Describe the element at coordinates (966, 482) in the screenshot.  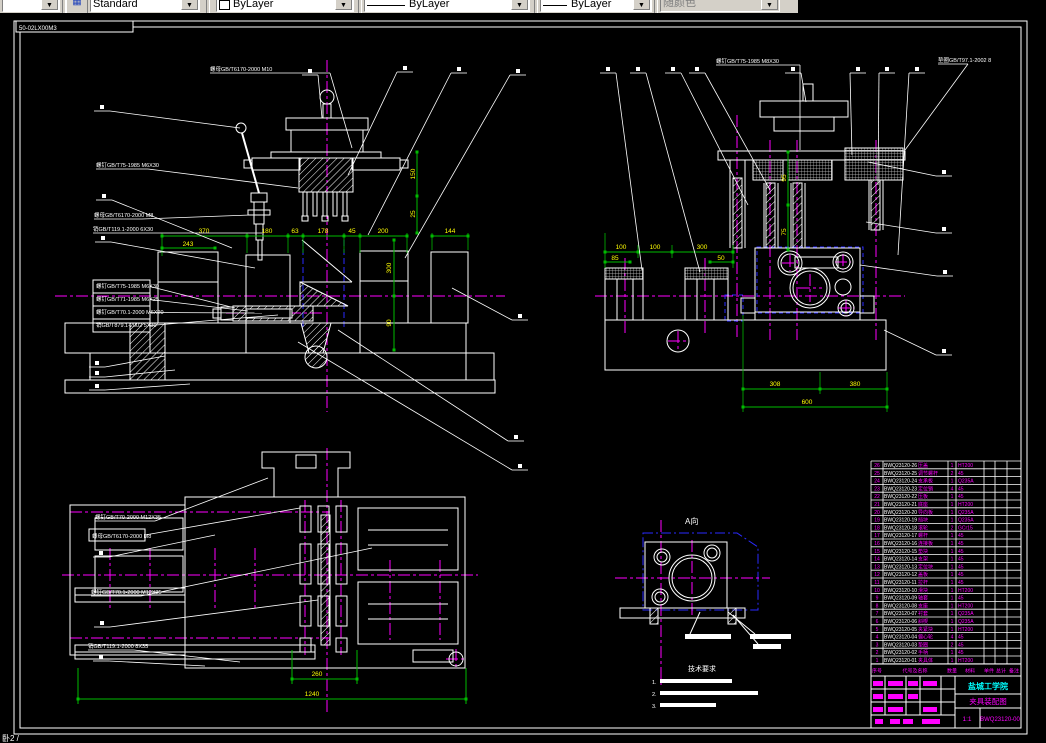
I see `bom-cell: Q235A` at that location.